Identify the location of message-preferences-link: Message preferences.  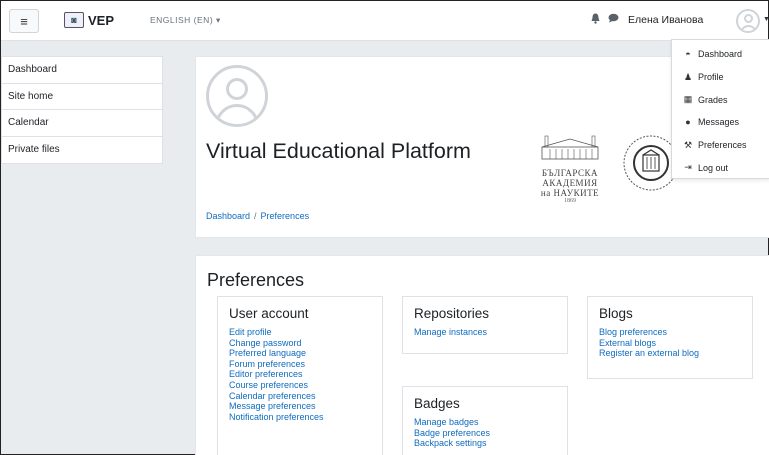
(300, 406).